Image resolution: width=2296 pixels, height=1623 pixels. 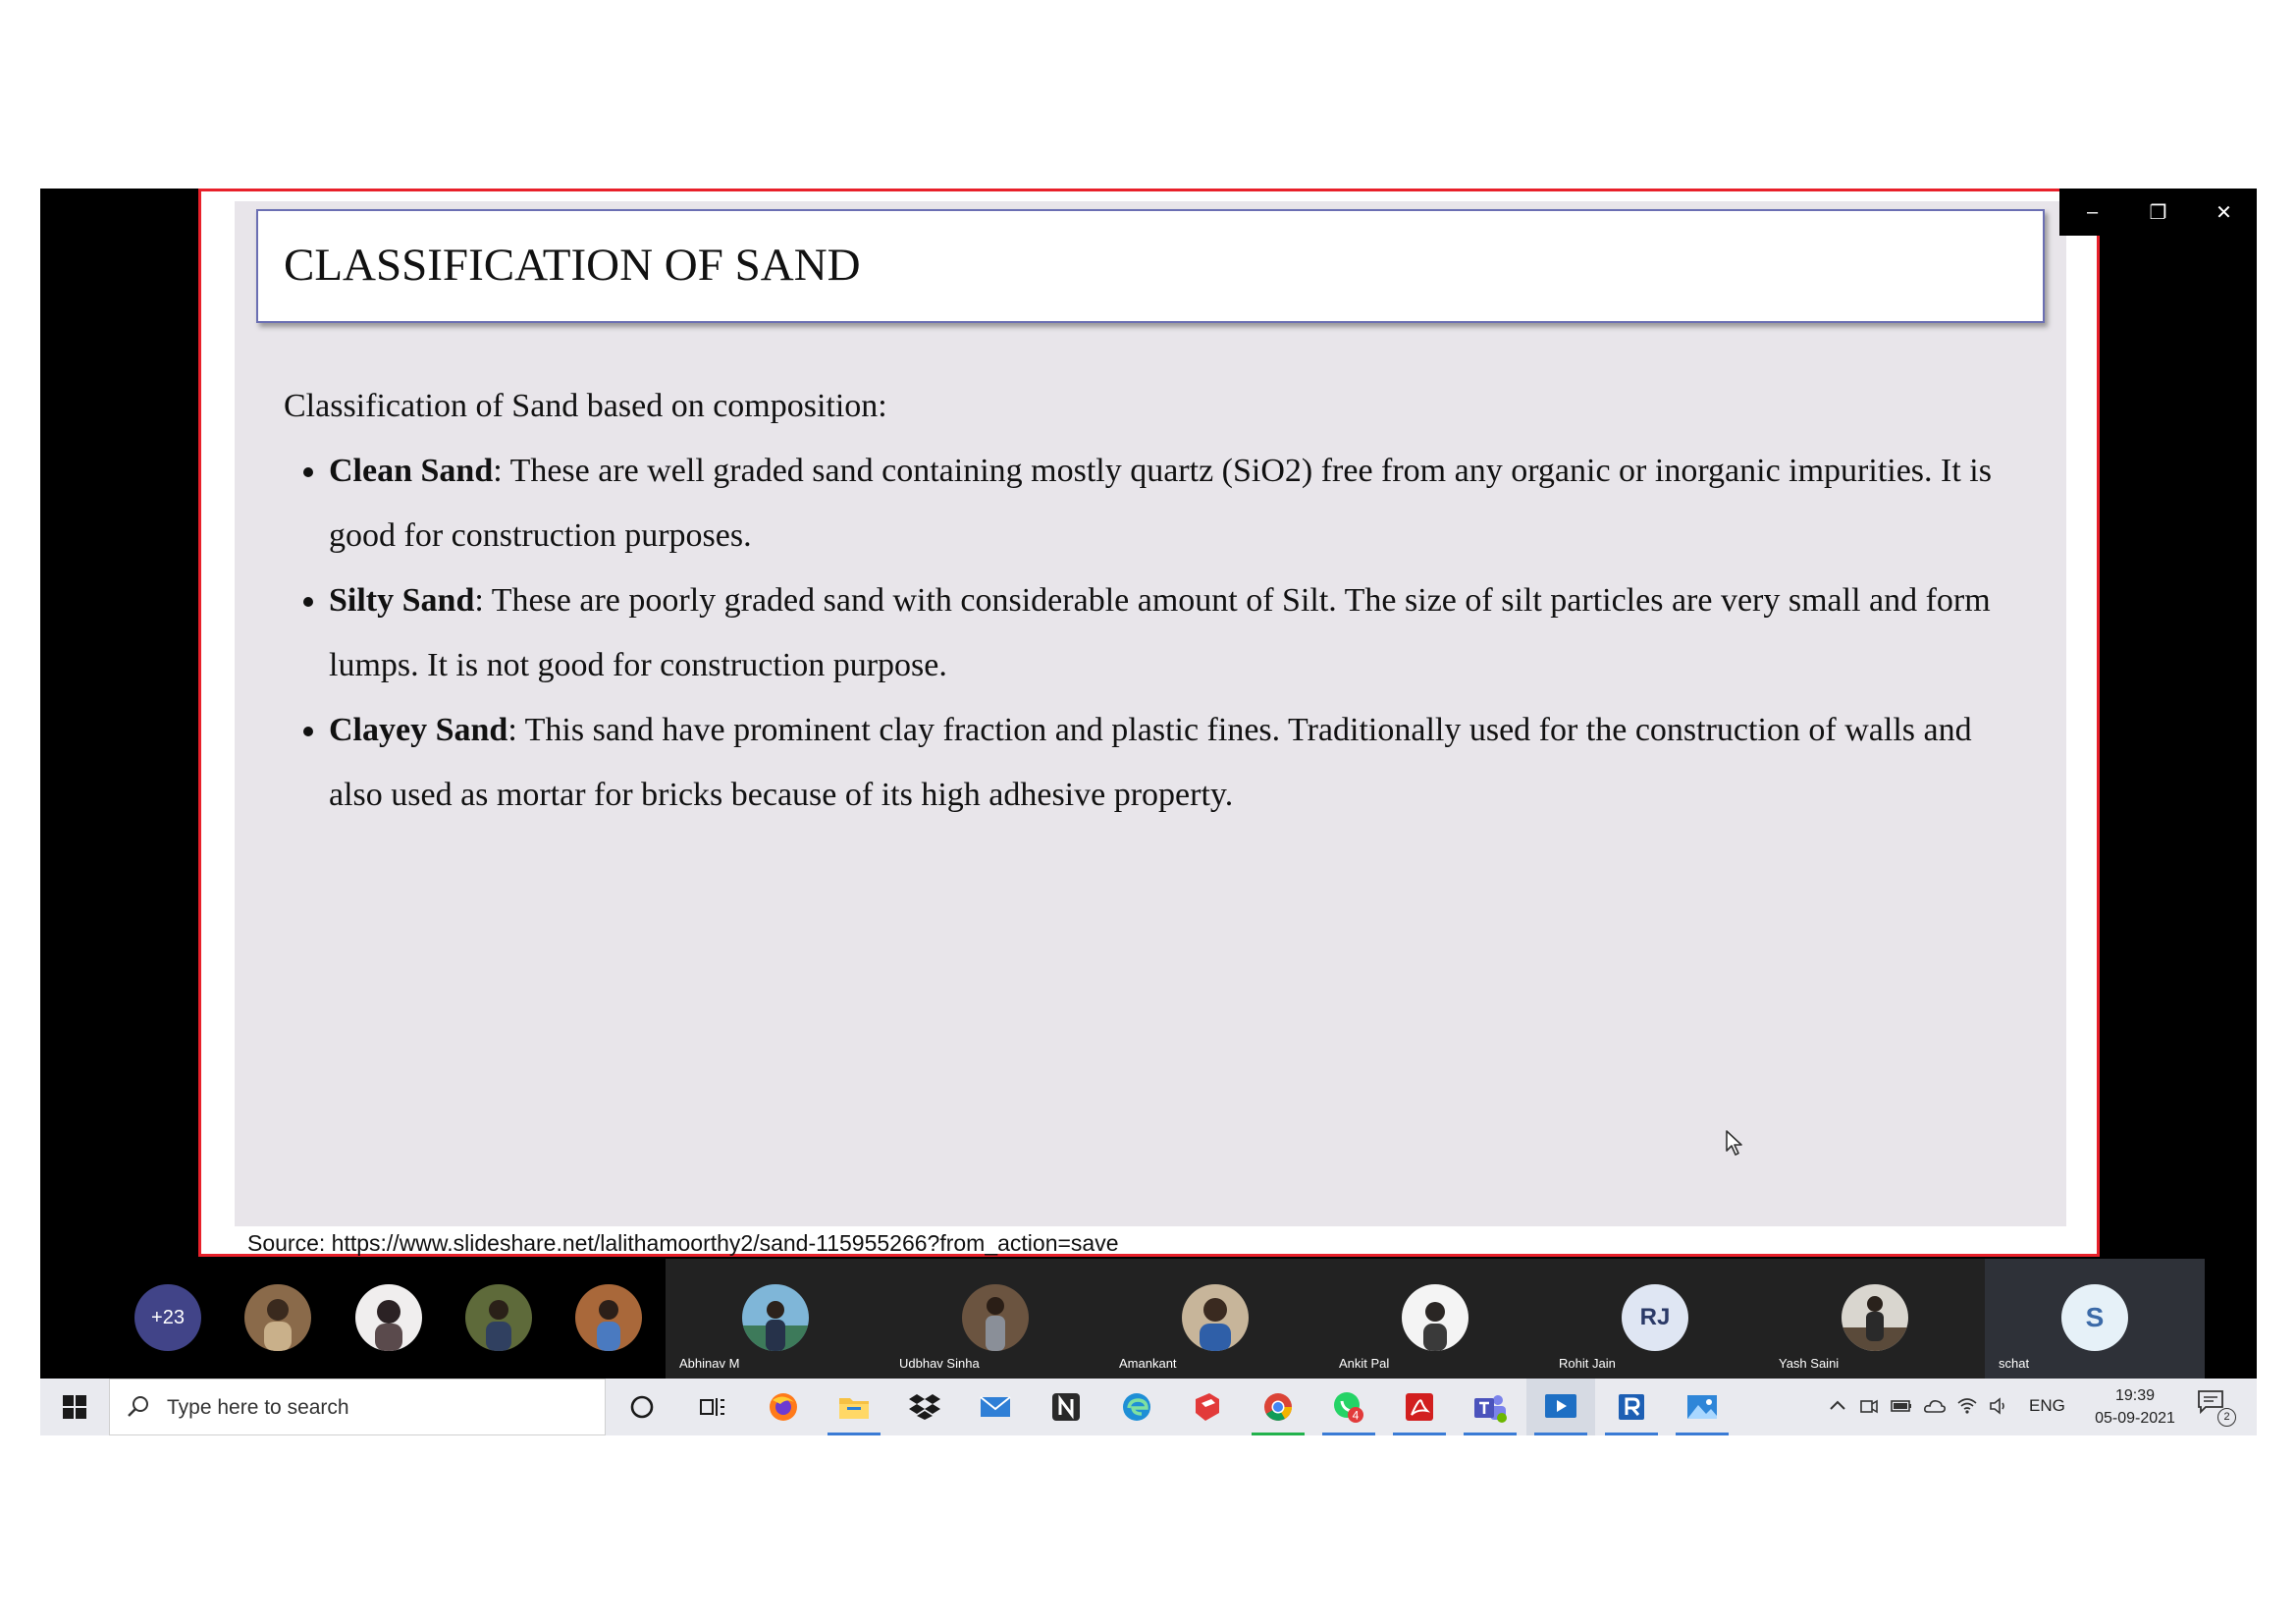 I want to click on participant-tile: Amankant, so click(x=1215, y=1319).